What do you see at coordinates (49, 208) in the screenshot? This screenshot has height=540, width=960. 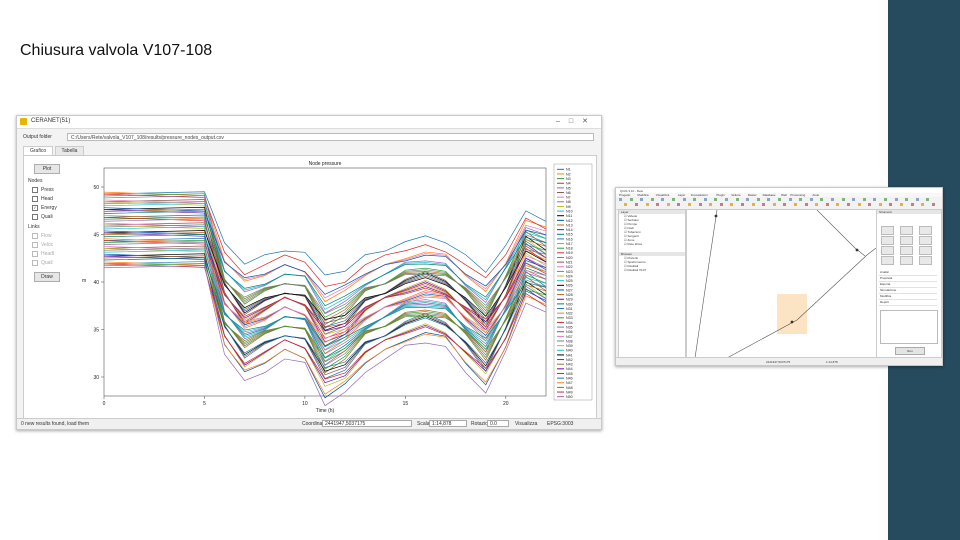 I see `node-option: ✓ Energy` at bounding box center [49, 208].